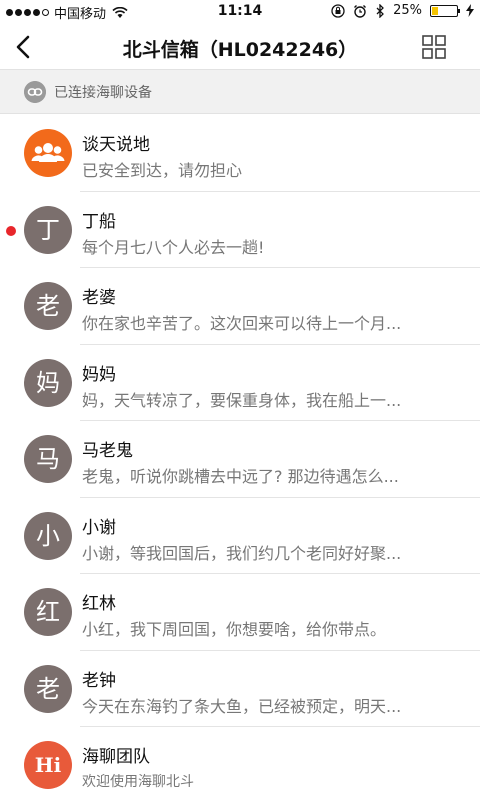  What do you see at coordinates (48, 535) in the screenshot?
I see `avatar: 小` at bounding box center [48, 535].